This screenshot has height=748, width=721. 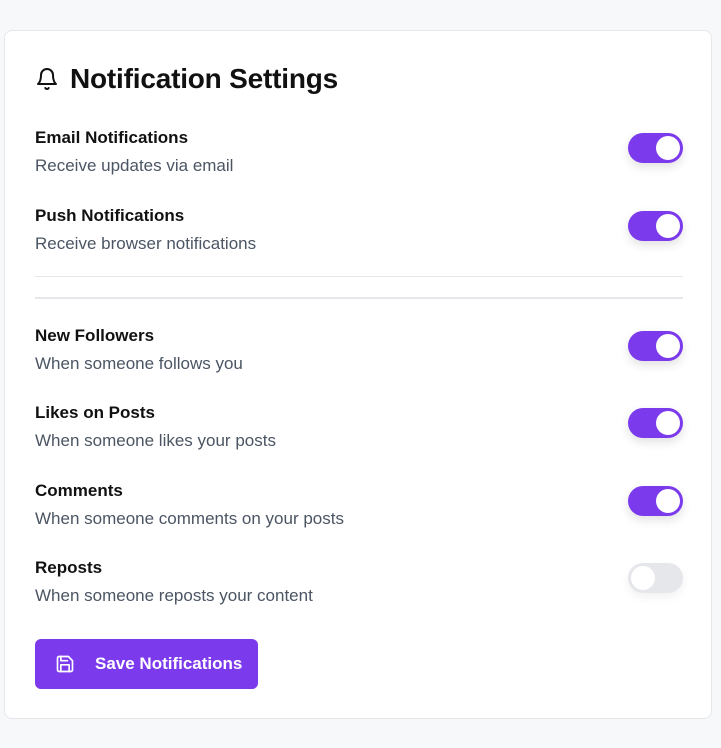 I want to click on setting-description: Receive updates via email, so click(x=134, y=165).